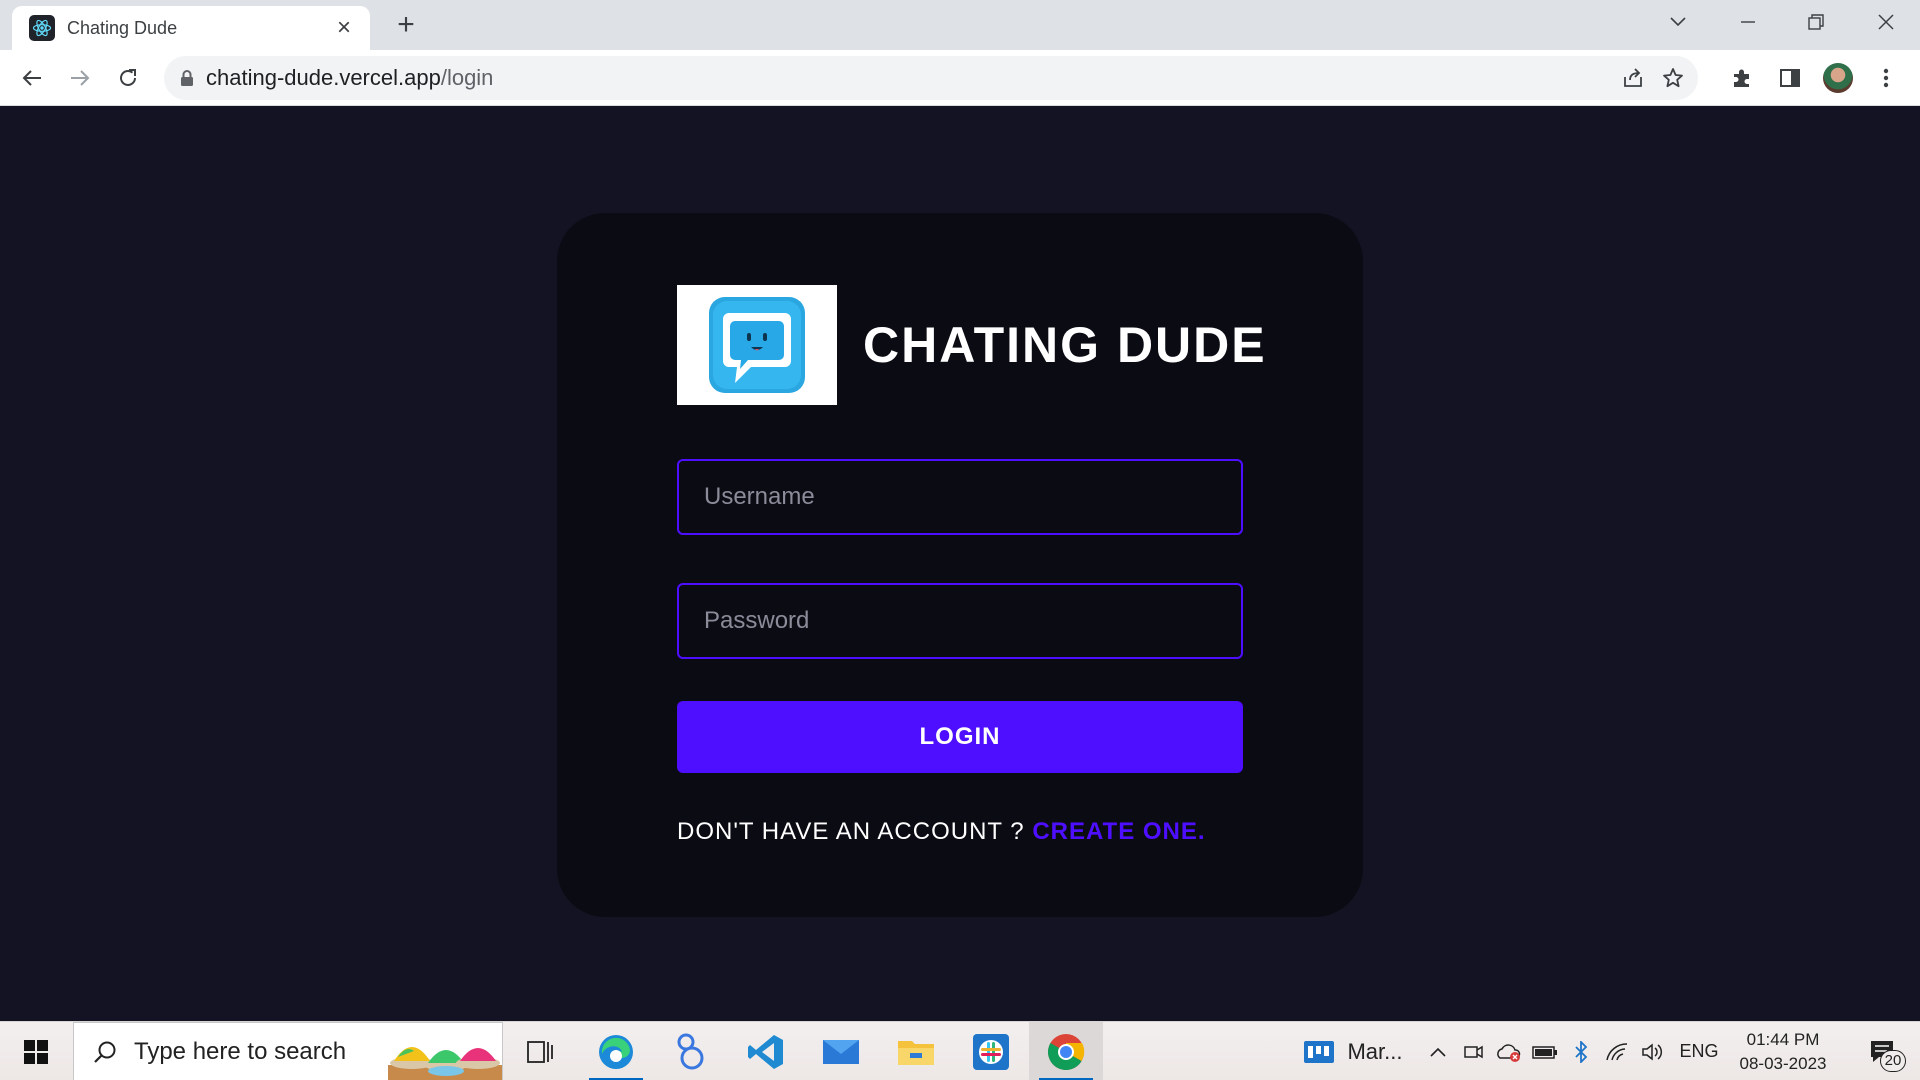 This screenshot has height=1080, width=1920. I want to click on browser-toolbar: chating-dude.vercel.app/login, so click(960, 78).